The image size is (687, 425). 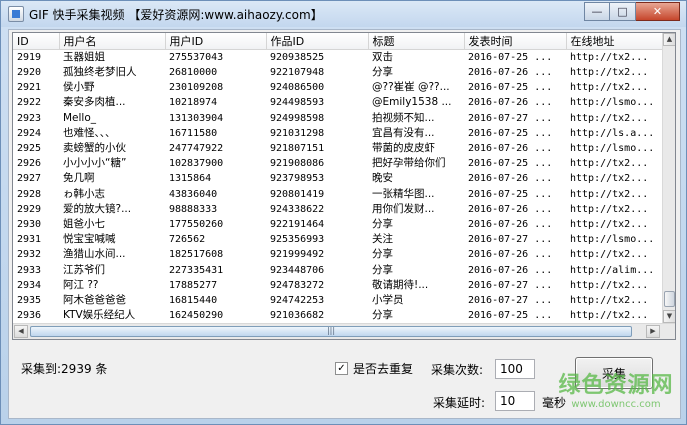 I want to click on horizontal-scrollbar: ◀ ||| ▶, so click(x=344, y=331).